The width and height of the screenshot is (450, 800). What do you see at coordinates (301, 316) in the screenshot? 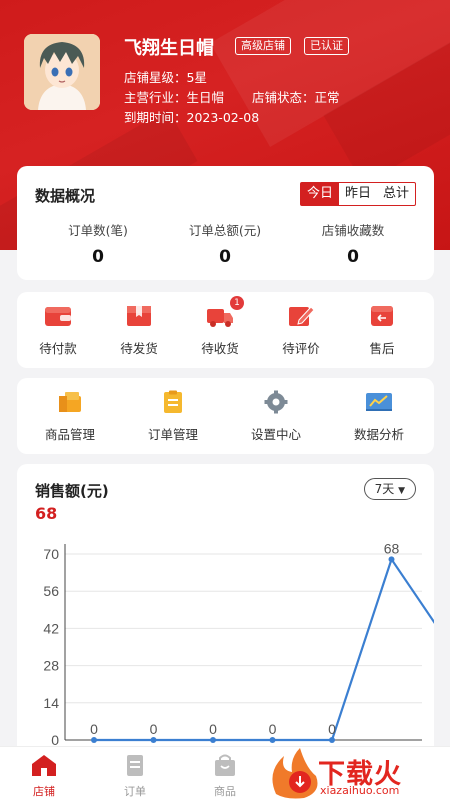
I see `review-pen-icon` at bounding box center [301, 316].